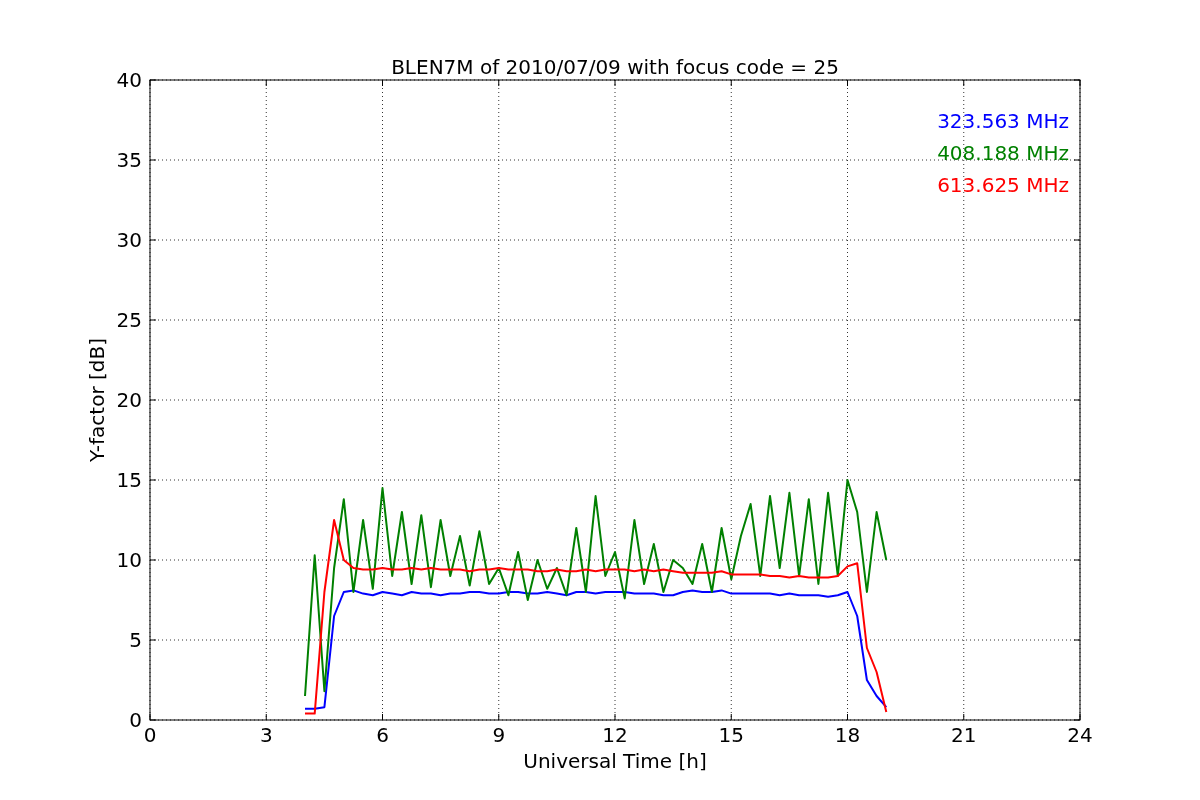 This screenshot has width=1200, height=800. I want to click on tick-label: 25, so click(129, 320).